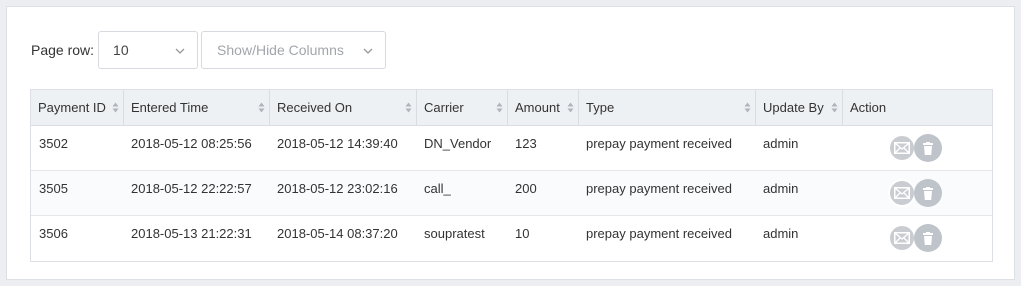 This screenshot has height=286, width=1021. Describe the element at coordinates (77, 107) in the screenshot. I see `column-header-payment-id: Payment ID` at that location.